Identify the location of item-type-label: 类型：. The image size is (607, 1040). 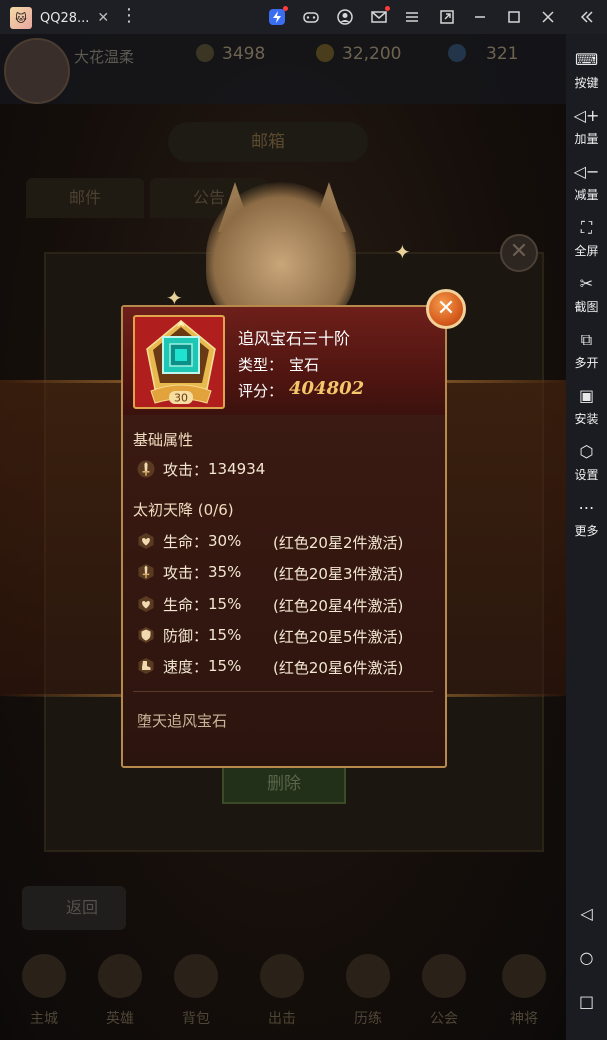
(261, 365).